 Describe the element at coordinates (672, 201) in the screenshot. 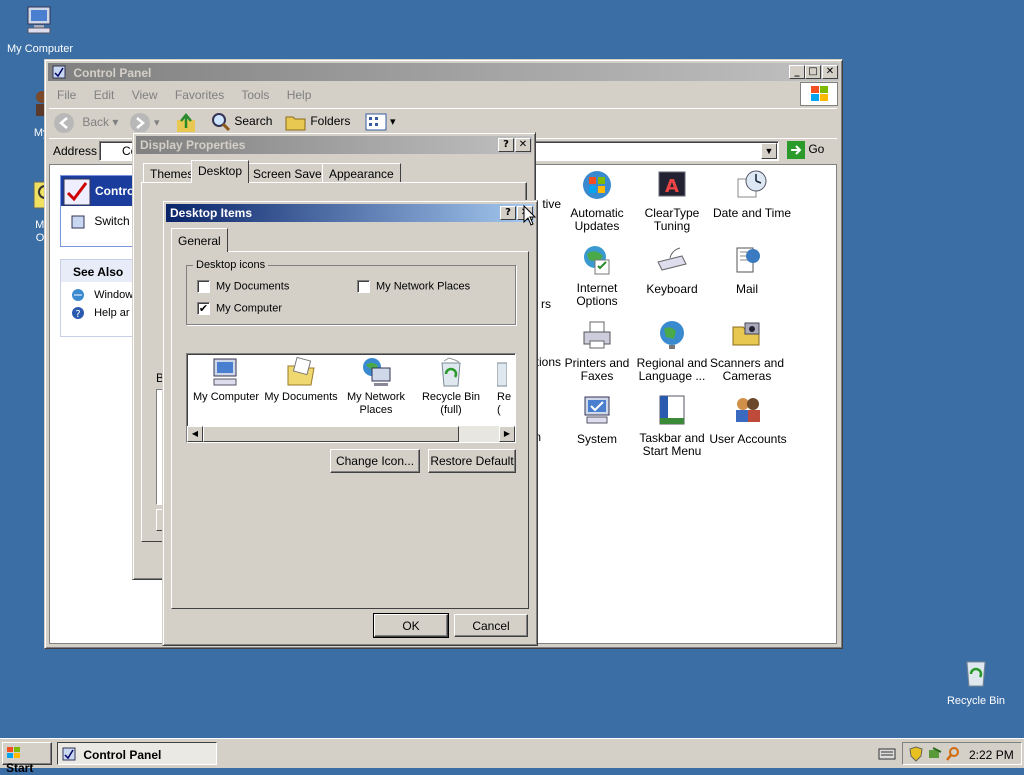

I see `cp-item-cleartype: A ClearType Tuning` at that location.